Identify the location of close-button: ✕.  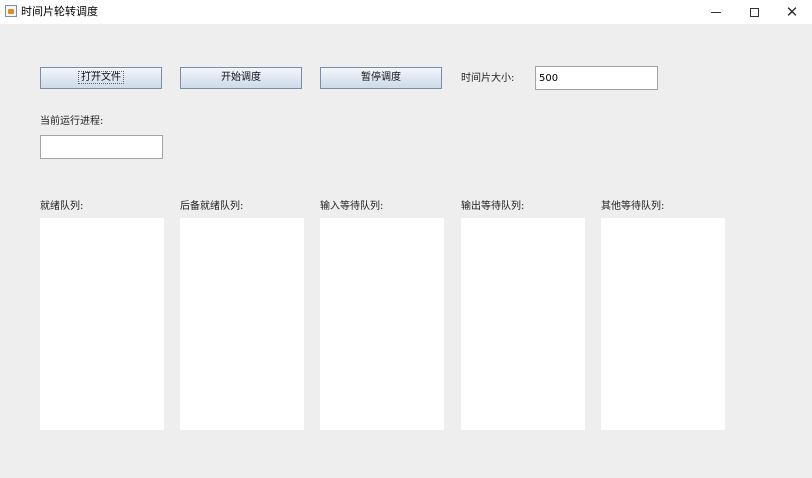
(792, 12).